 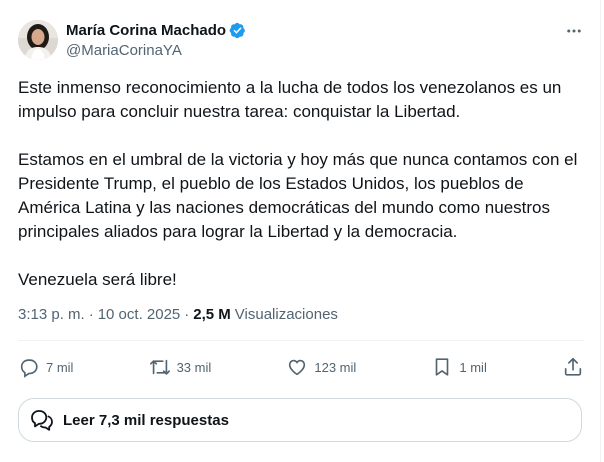 What do you see at coordinates (29, 368) in the screenshot?
I see `reply-icon` at bounding box center [29, 368].